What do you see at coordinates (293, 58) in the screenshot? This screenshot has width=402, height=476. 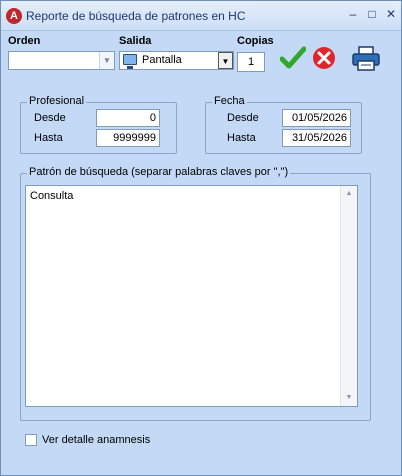 I see `check-icon` at bounding box center [293, 58].